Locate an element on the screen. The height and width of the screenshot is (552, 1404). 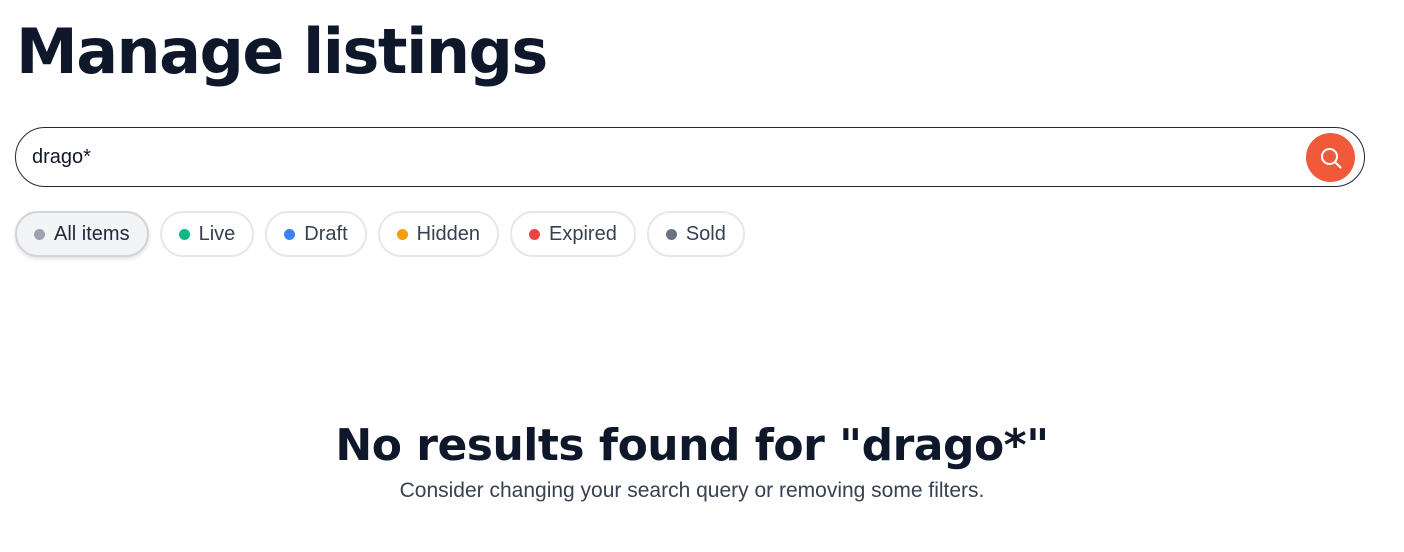
filter-chip-live: Live is located at coordinates (207, 234).